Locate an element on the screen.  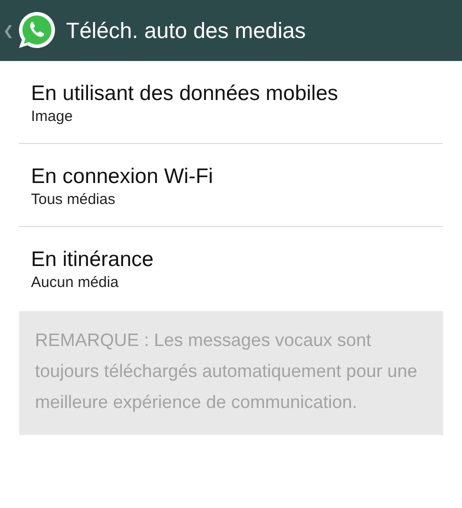
setting-title: En itinérance is located at coordinates (93, 260).